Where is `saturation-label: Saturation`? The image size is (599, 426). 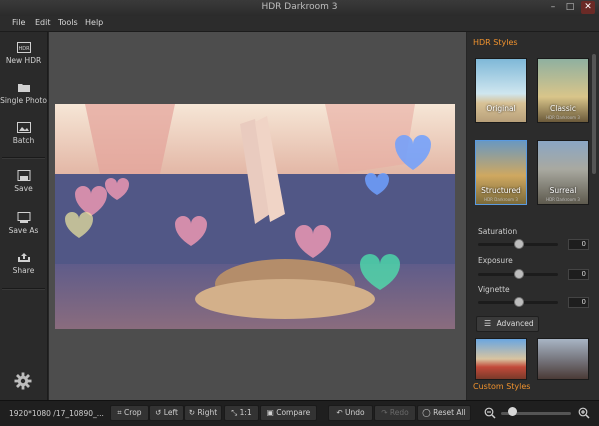
saturation-label: Saturation is located at coordinates (498, 231).